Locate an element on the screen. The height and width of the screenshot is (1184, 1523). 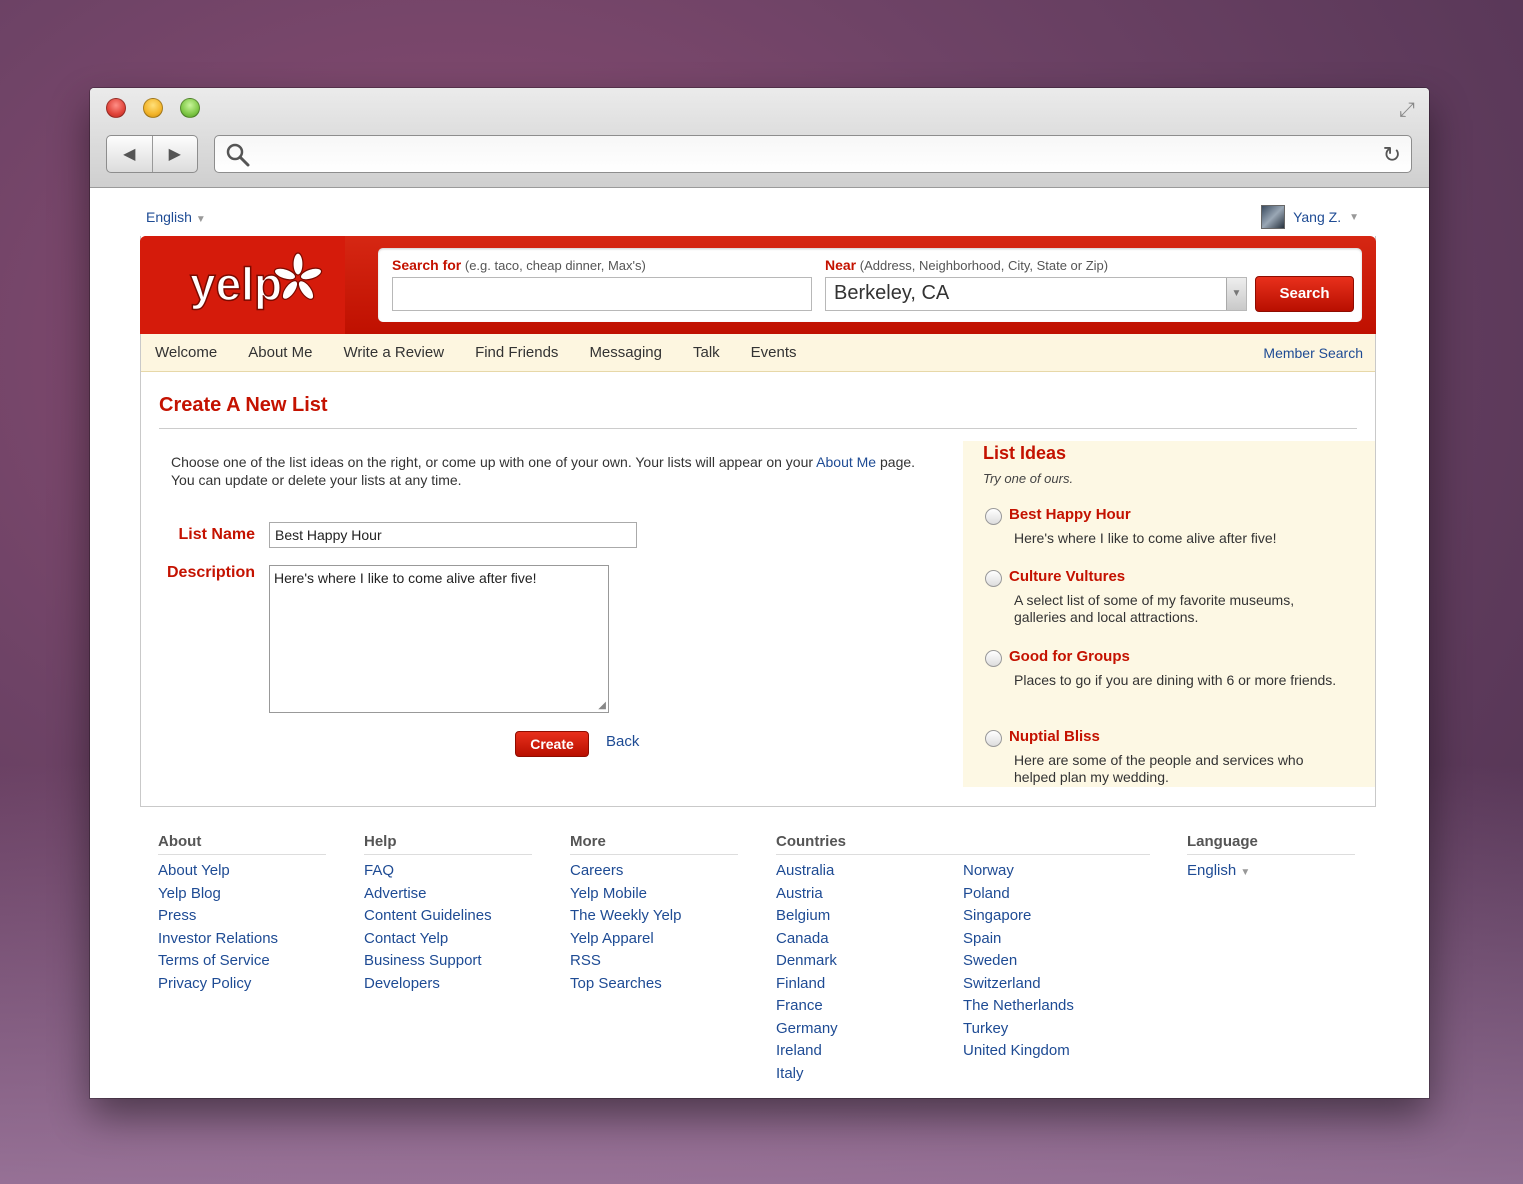
footer-heading: About is located at coordinates (242, 844).